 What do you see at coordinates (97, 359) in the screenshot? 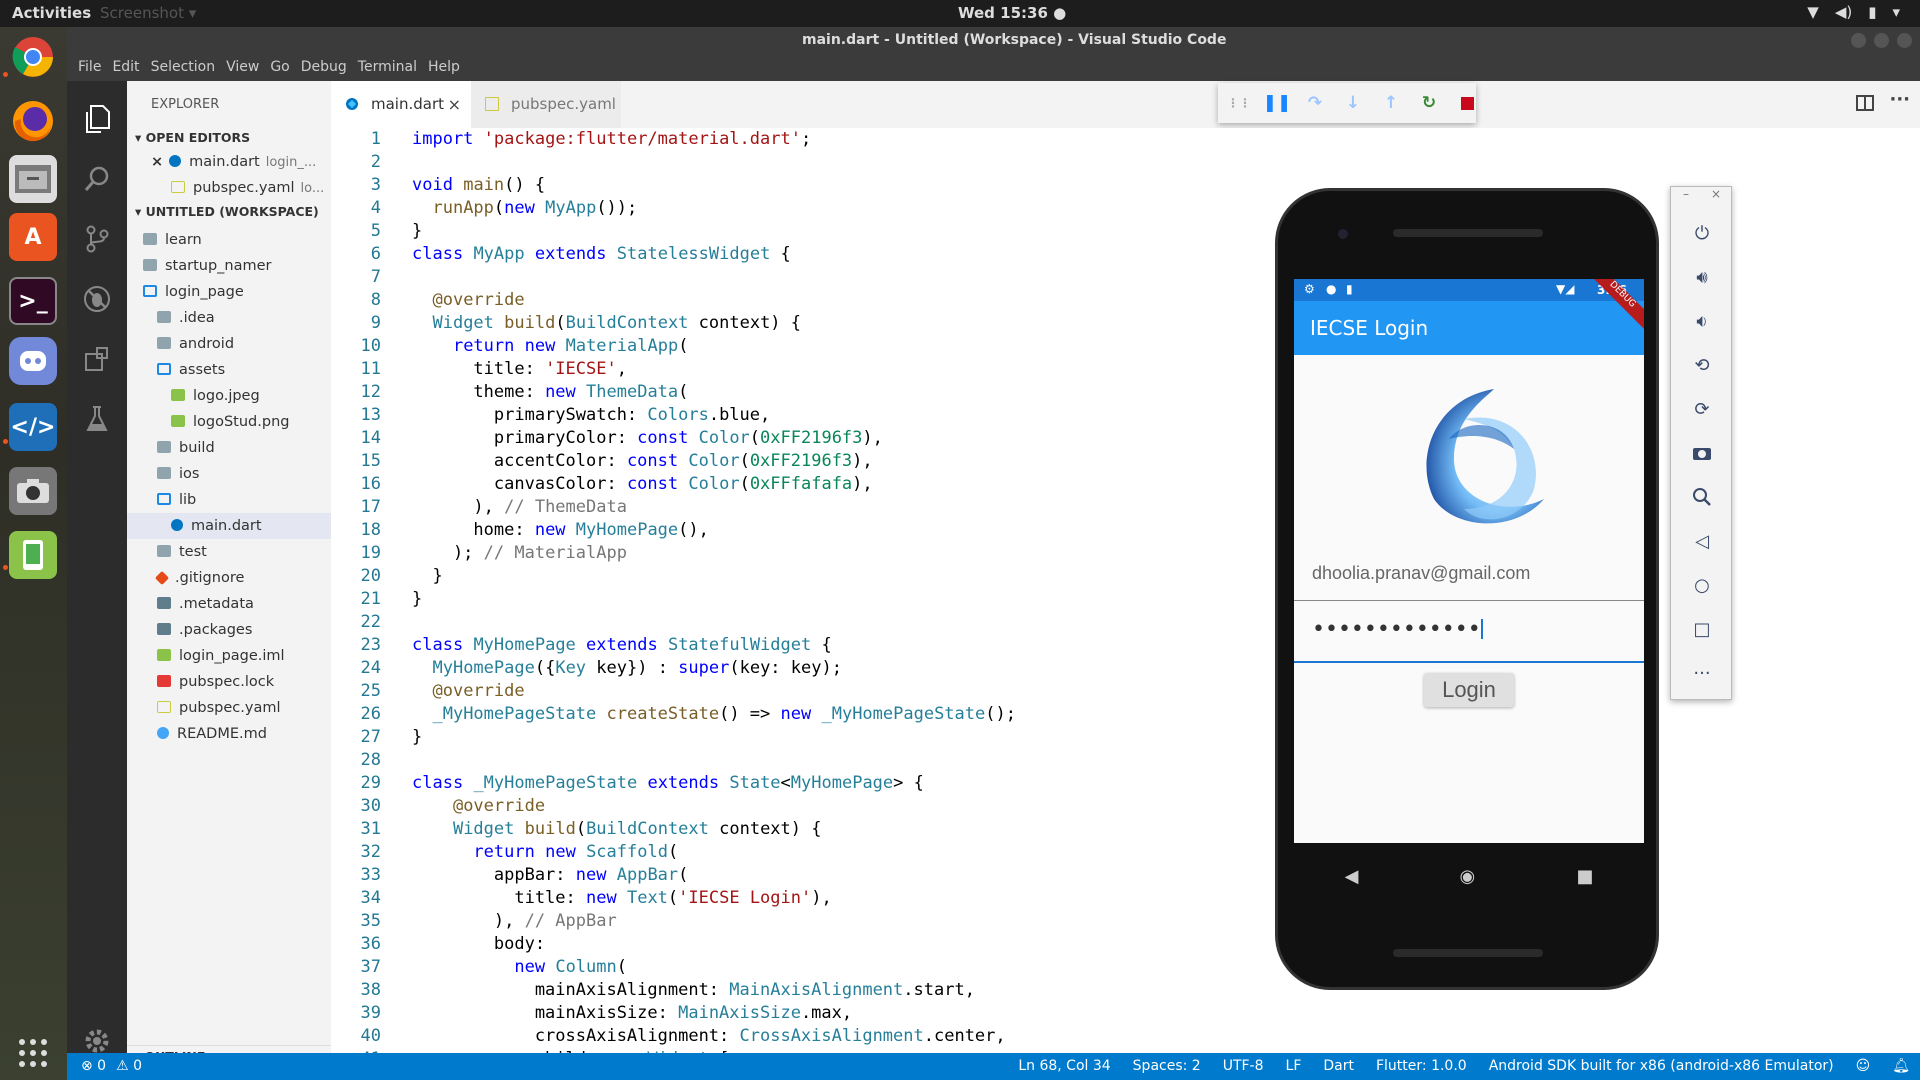
I see `extensions-icon` at bounding box center [97, 359].